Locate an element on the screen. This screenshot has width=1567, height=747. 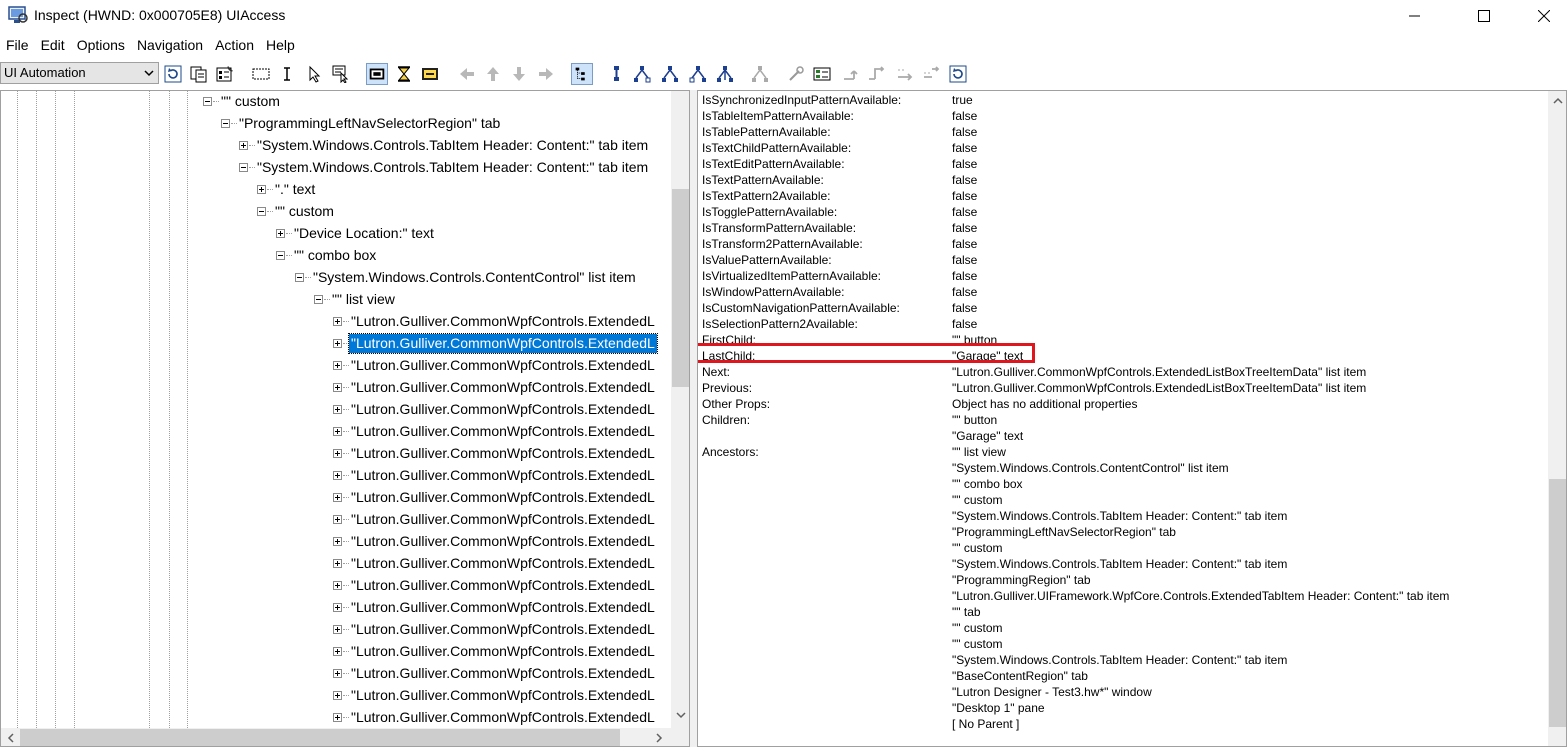
property-name: IsTransformPatternAvailable: is located at coordinates (779, 228).